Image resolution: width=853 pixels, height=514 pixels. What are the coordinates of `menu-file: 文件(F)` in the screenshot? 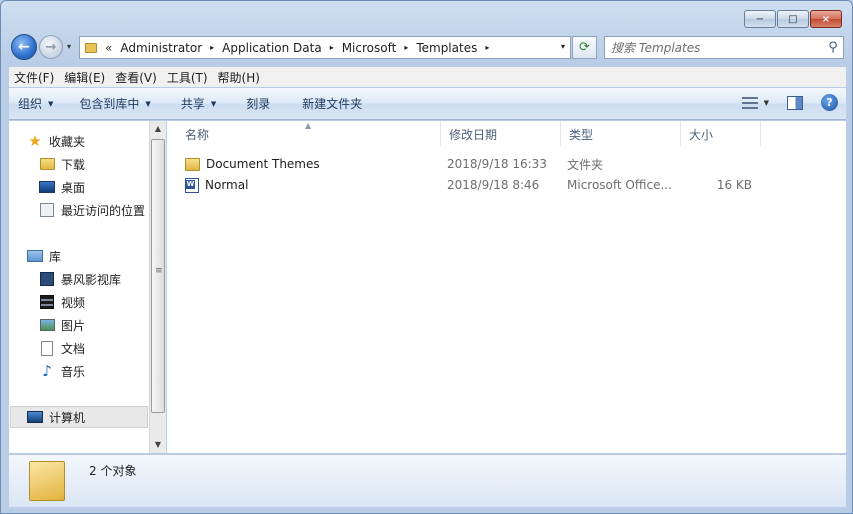 It's located at (34, 77).